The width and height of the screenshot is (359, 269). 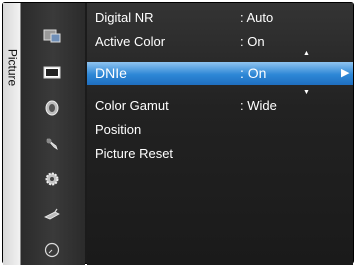 I want to click on time-icon, so click(x=52, y=250).